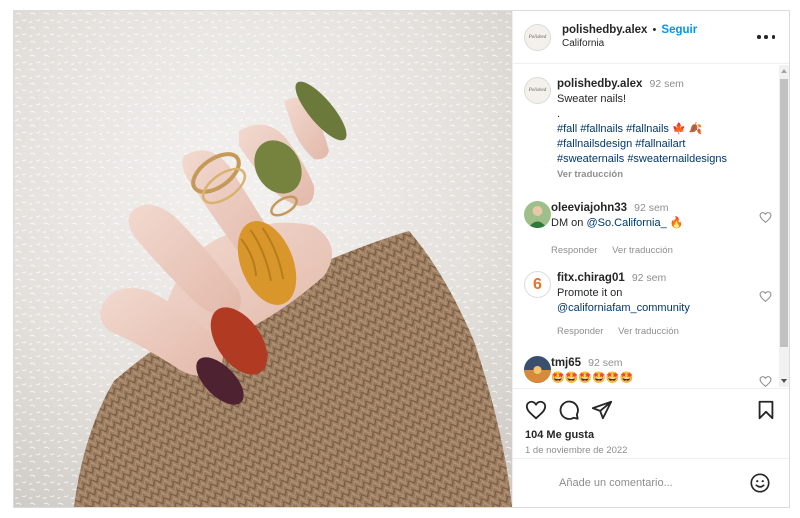 The image size is (800, 518). Describe the element at coordinates (662, 144) in the screenshot. I see `hashtags-line-2: #fallnailsdesign #fallnailart` at that location.